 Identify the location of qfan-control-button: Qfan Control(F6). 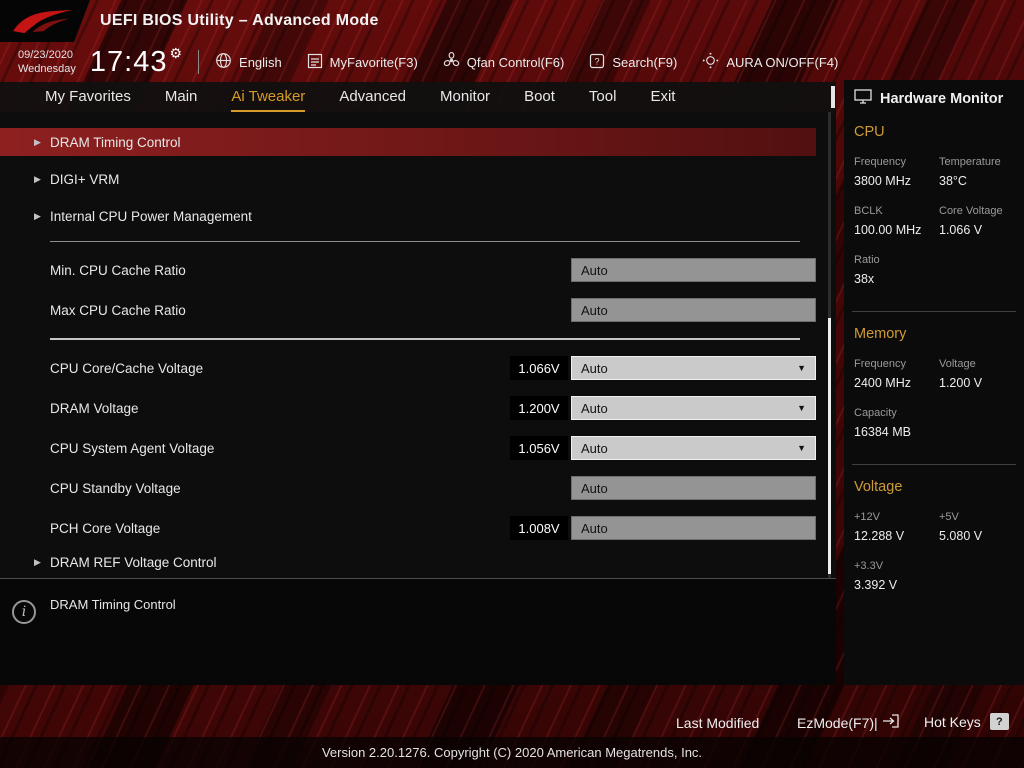
(504, 61).